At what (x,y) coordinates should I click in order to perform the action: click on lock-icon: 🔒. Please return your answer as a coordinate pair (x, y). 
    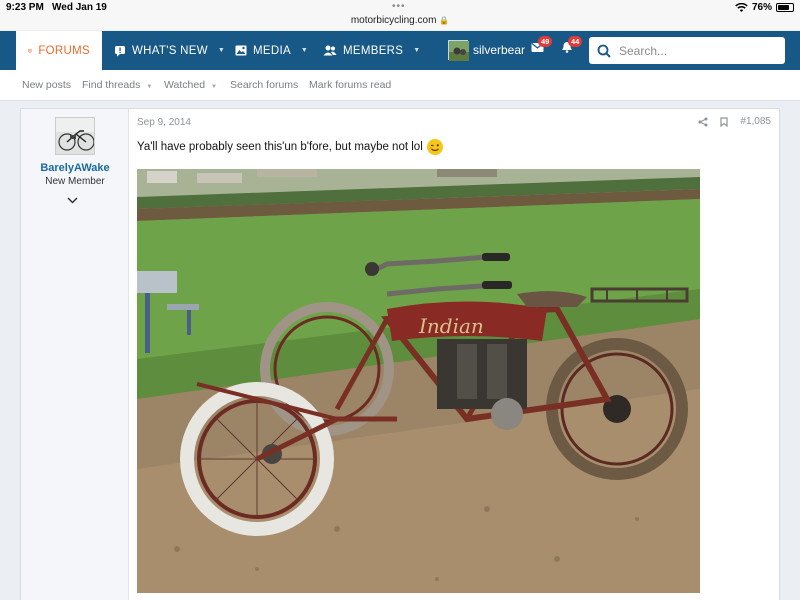
    Looking at the image, I should click on (444, 20).